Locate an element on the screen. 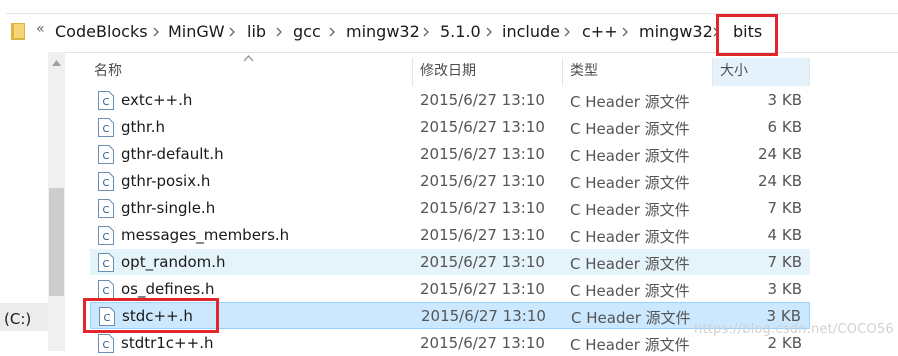 The image size is (898, 356). file-name: gthr-posix.h is located at coordinates (166, 181).